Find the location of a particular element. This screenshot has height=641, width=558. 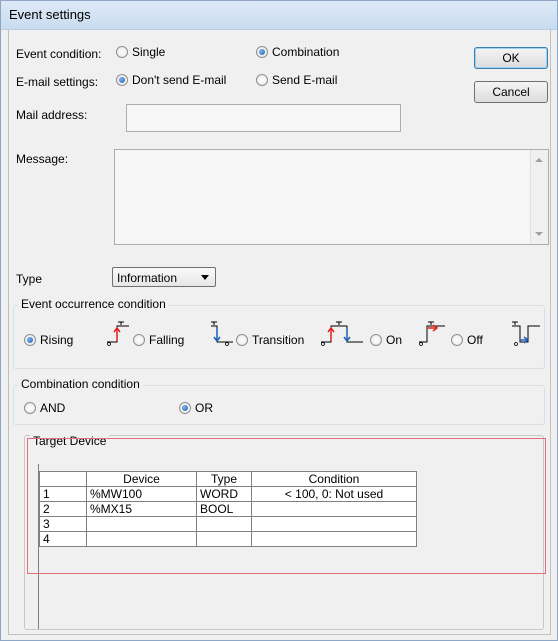

type-dropdown: Information is located at coordinates (164, 277).